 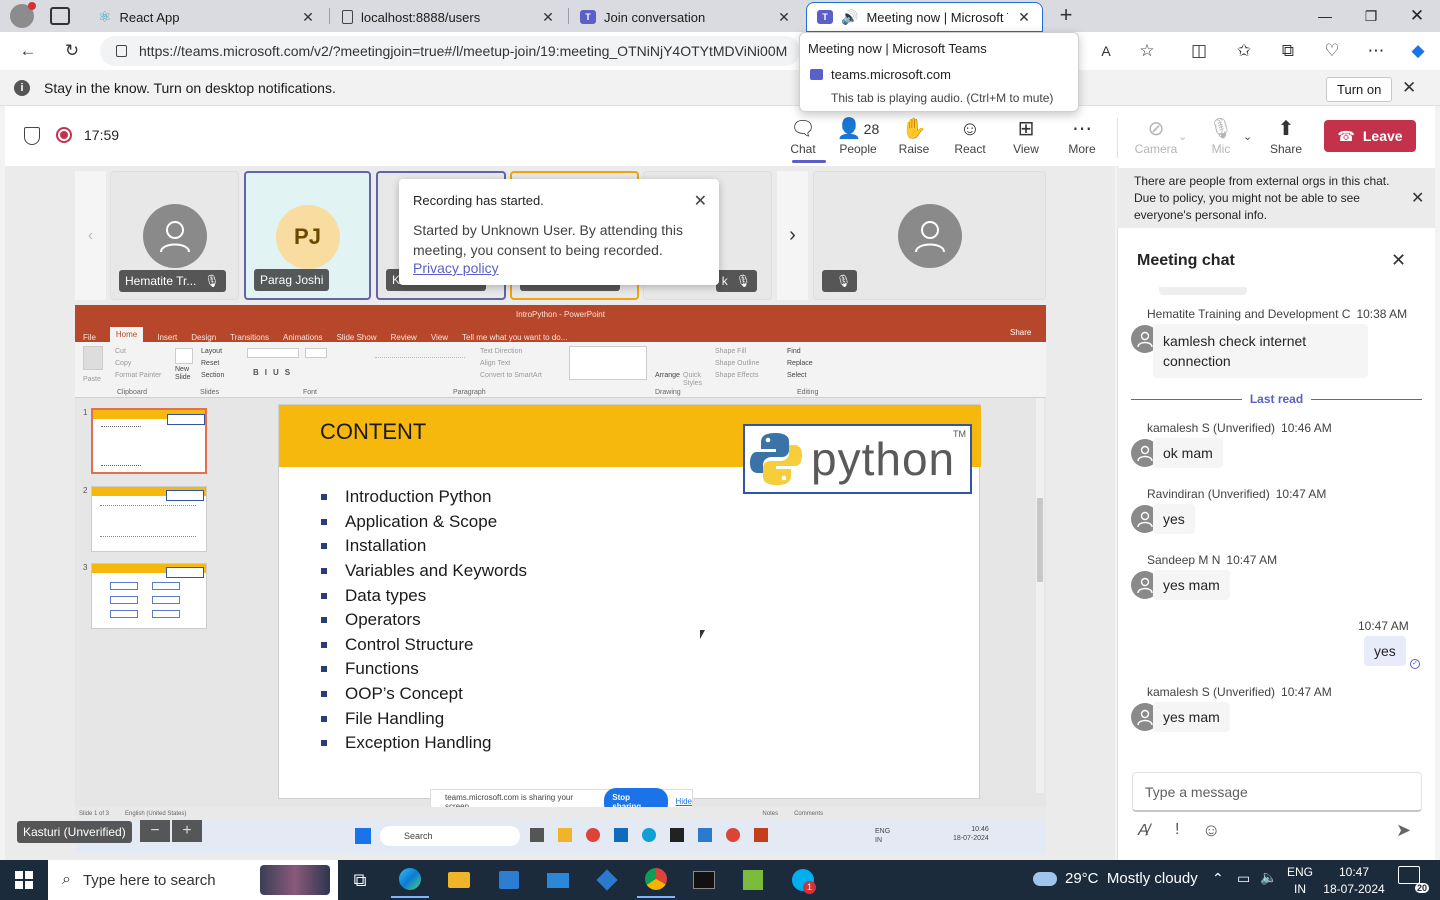 What do you see at coordinates (1354, 881) in the screenshot?
I see `taskbar-clock: 10:47 18-07-2024` at bounding box center [1354, 881].